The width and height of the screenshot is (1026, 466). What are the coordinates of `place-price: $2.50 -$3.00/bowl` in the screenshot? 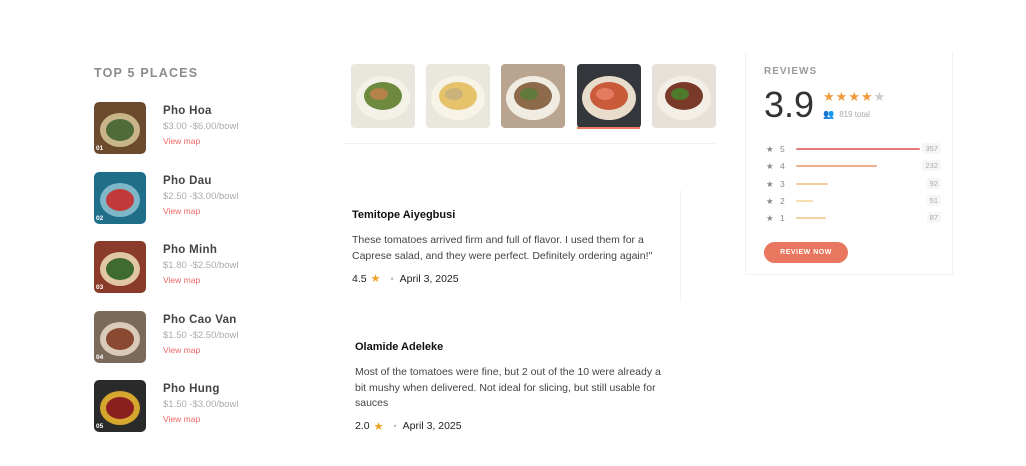 It's located at (201, 196).